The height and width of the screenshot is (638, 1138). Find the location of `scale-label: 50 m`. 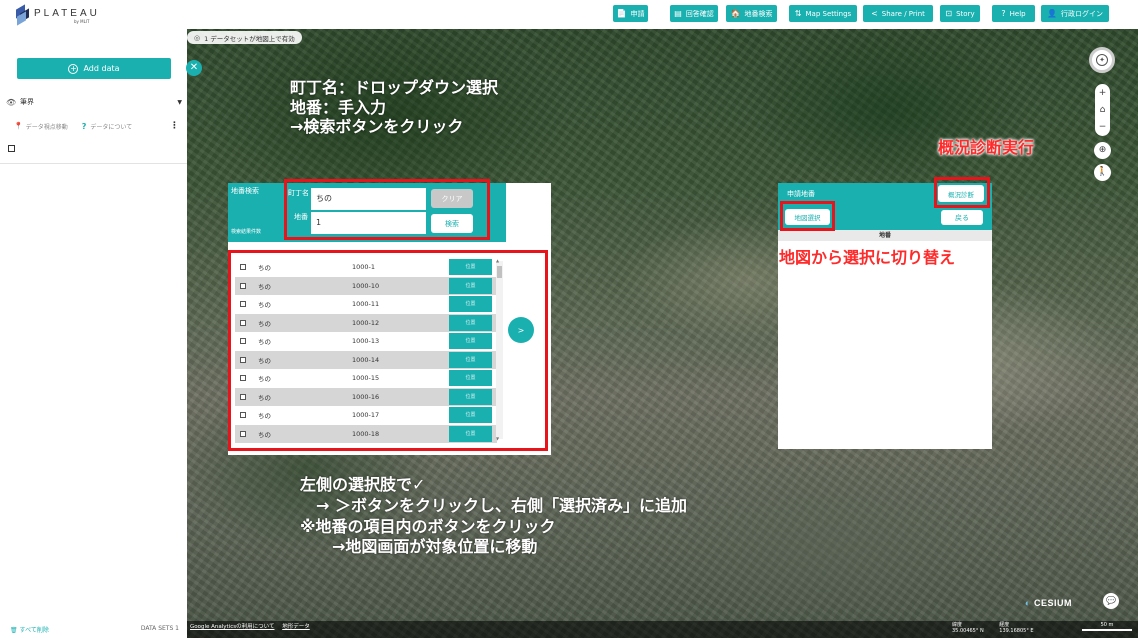

scale-label: 50 m is located at coordinates (1107, 625).